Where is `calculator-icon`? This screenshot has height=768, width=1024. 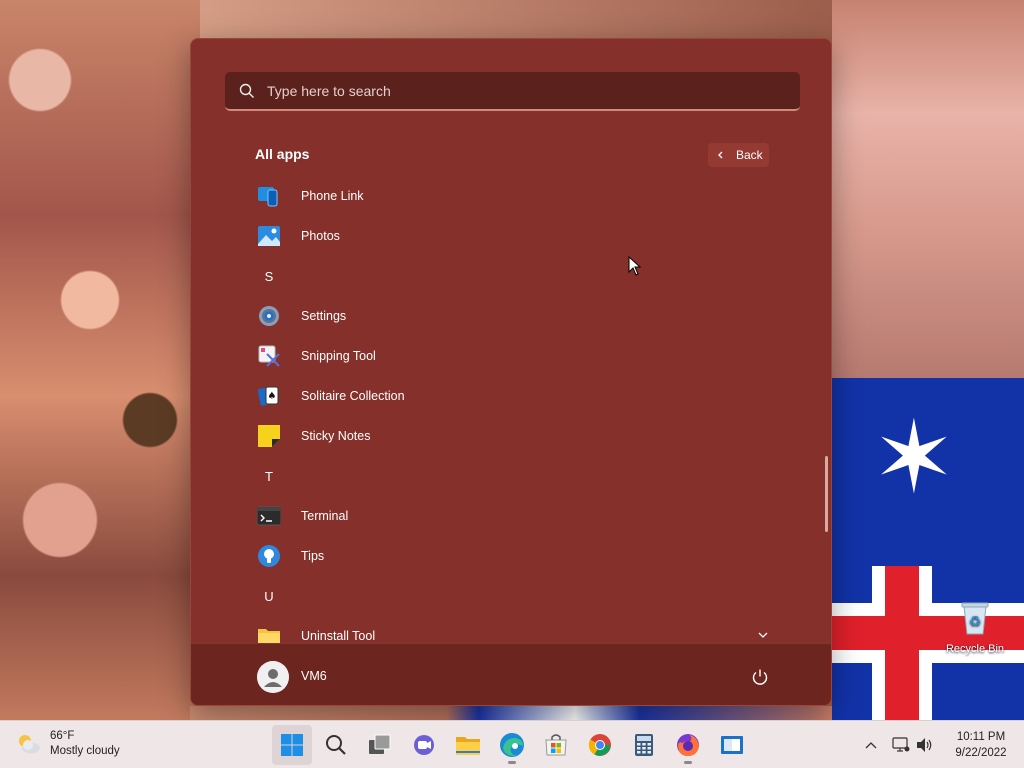
calculator-icon is located at coordinates (644, 745).